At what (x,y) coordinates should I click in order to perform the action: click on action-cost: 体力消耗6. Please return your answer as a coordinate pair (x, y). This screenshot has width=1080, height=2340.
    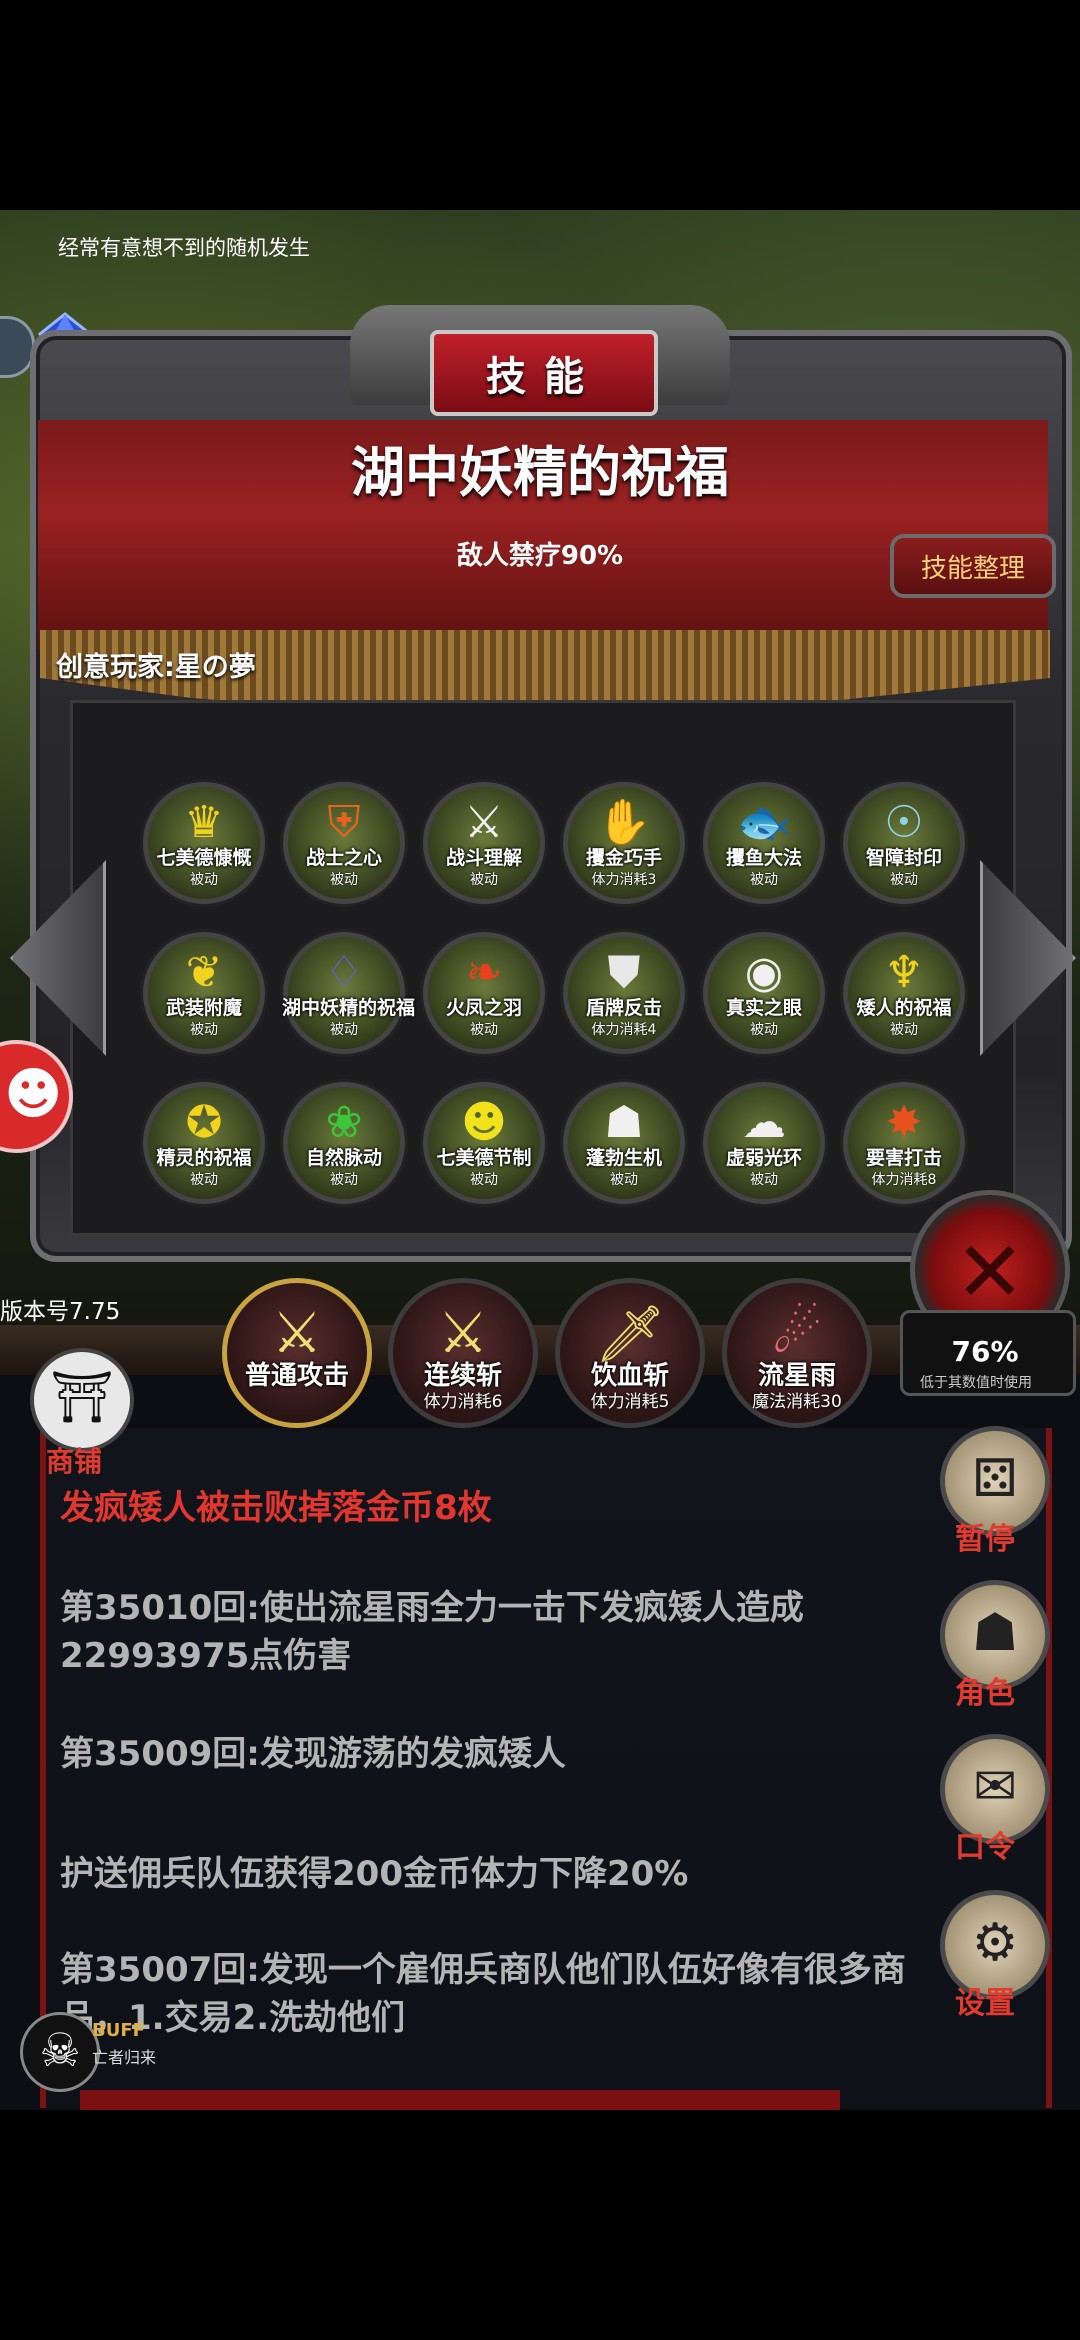
    Looking at the image, I should click on (463, 1402).